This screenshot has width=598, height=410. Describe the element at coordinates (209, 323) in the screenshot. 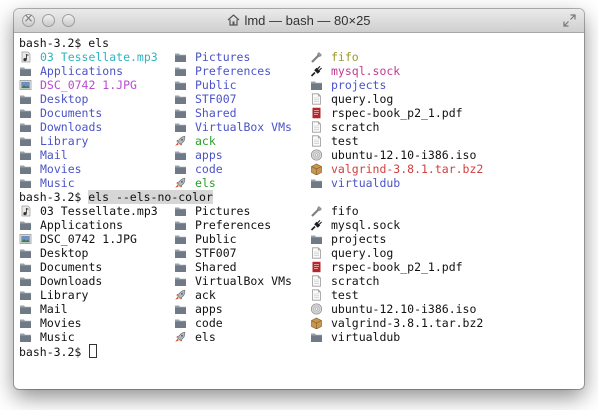

I see `file-name: code` at that location.